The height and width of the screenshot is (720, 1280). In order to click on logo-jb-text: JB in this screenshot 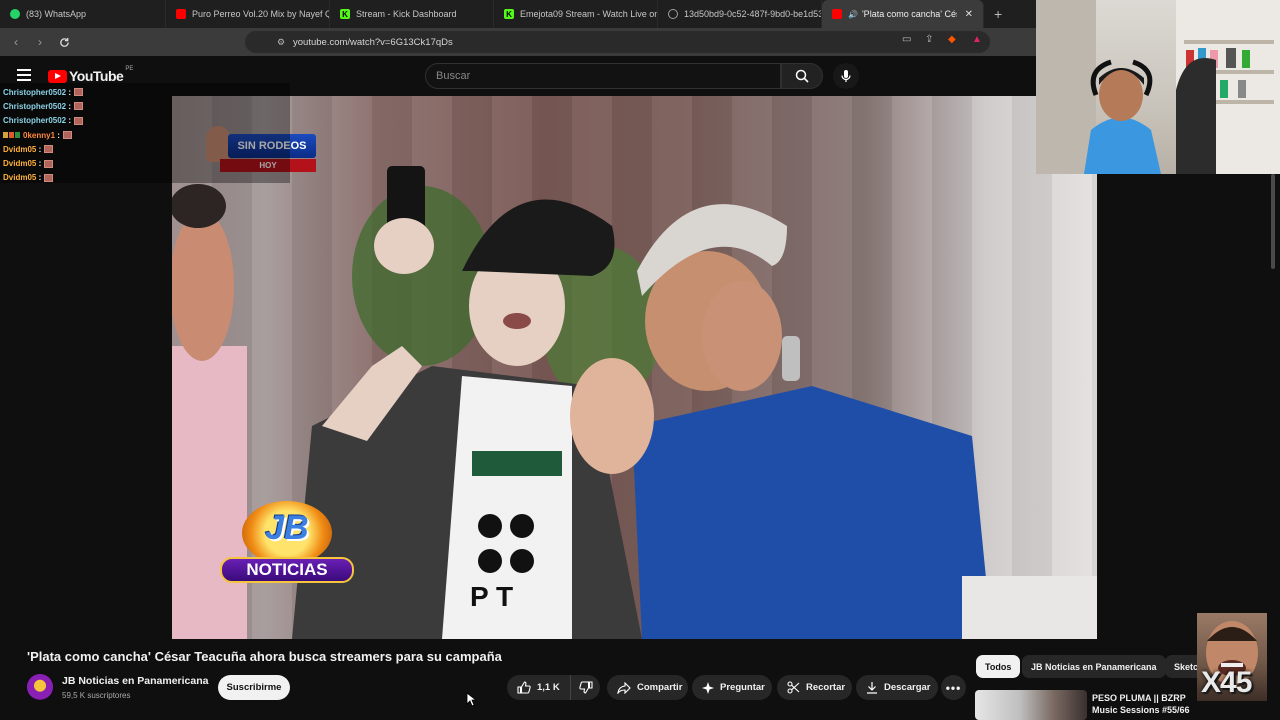, I will do `click(287, 528)`.